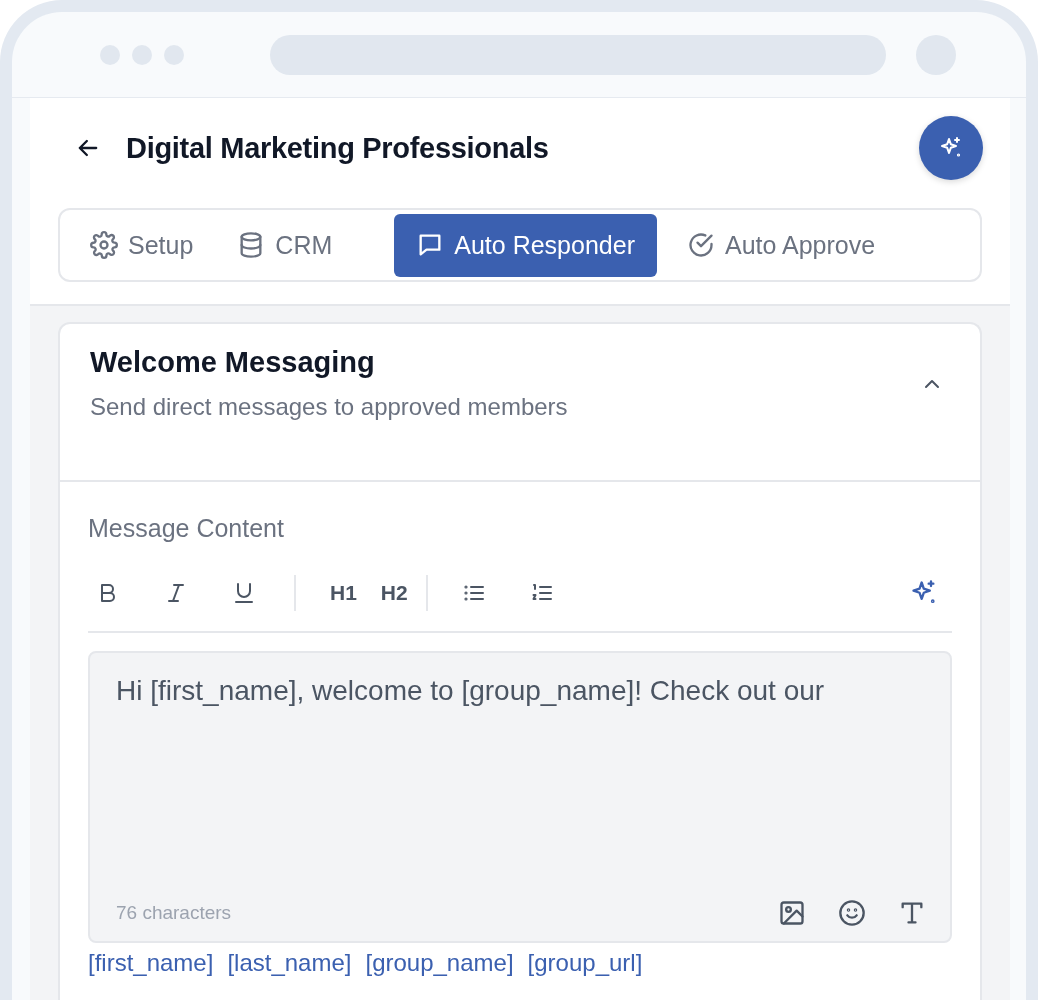 Image resolution: width=1038 pixels, height=1000 pixels. I want to click on variable-link: [first_name], so click(151, 963).